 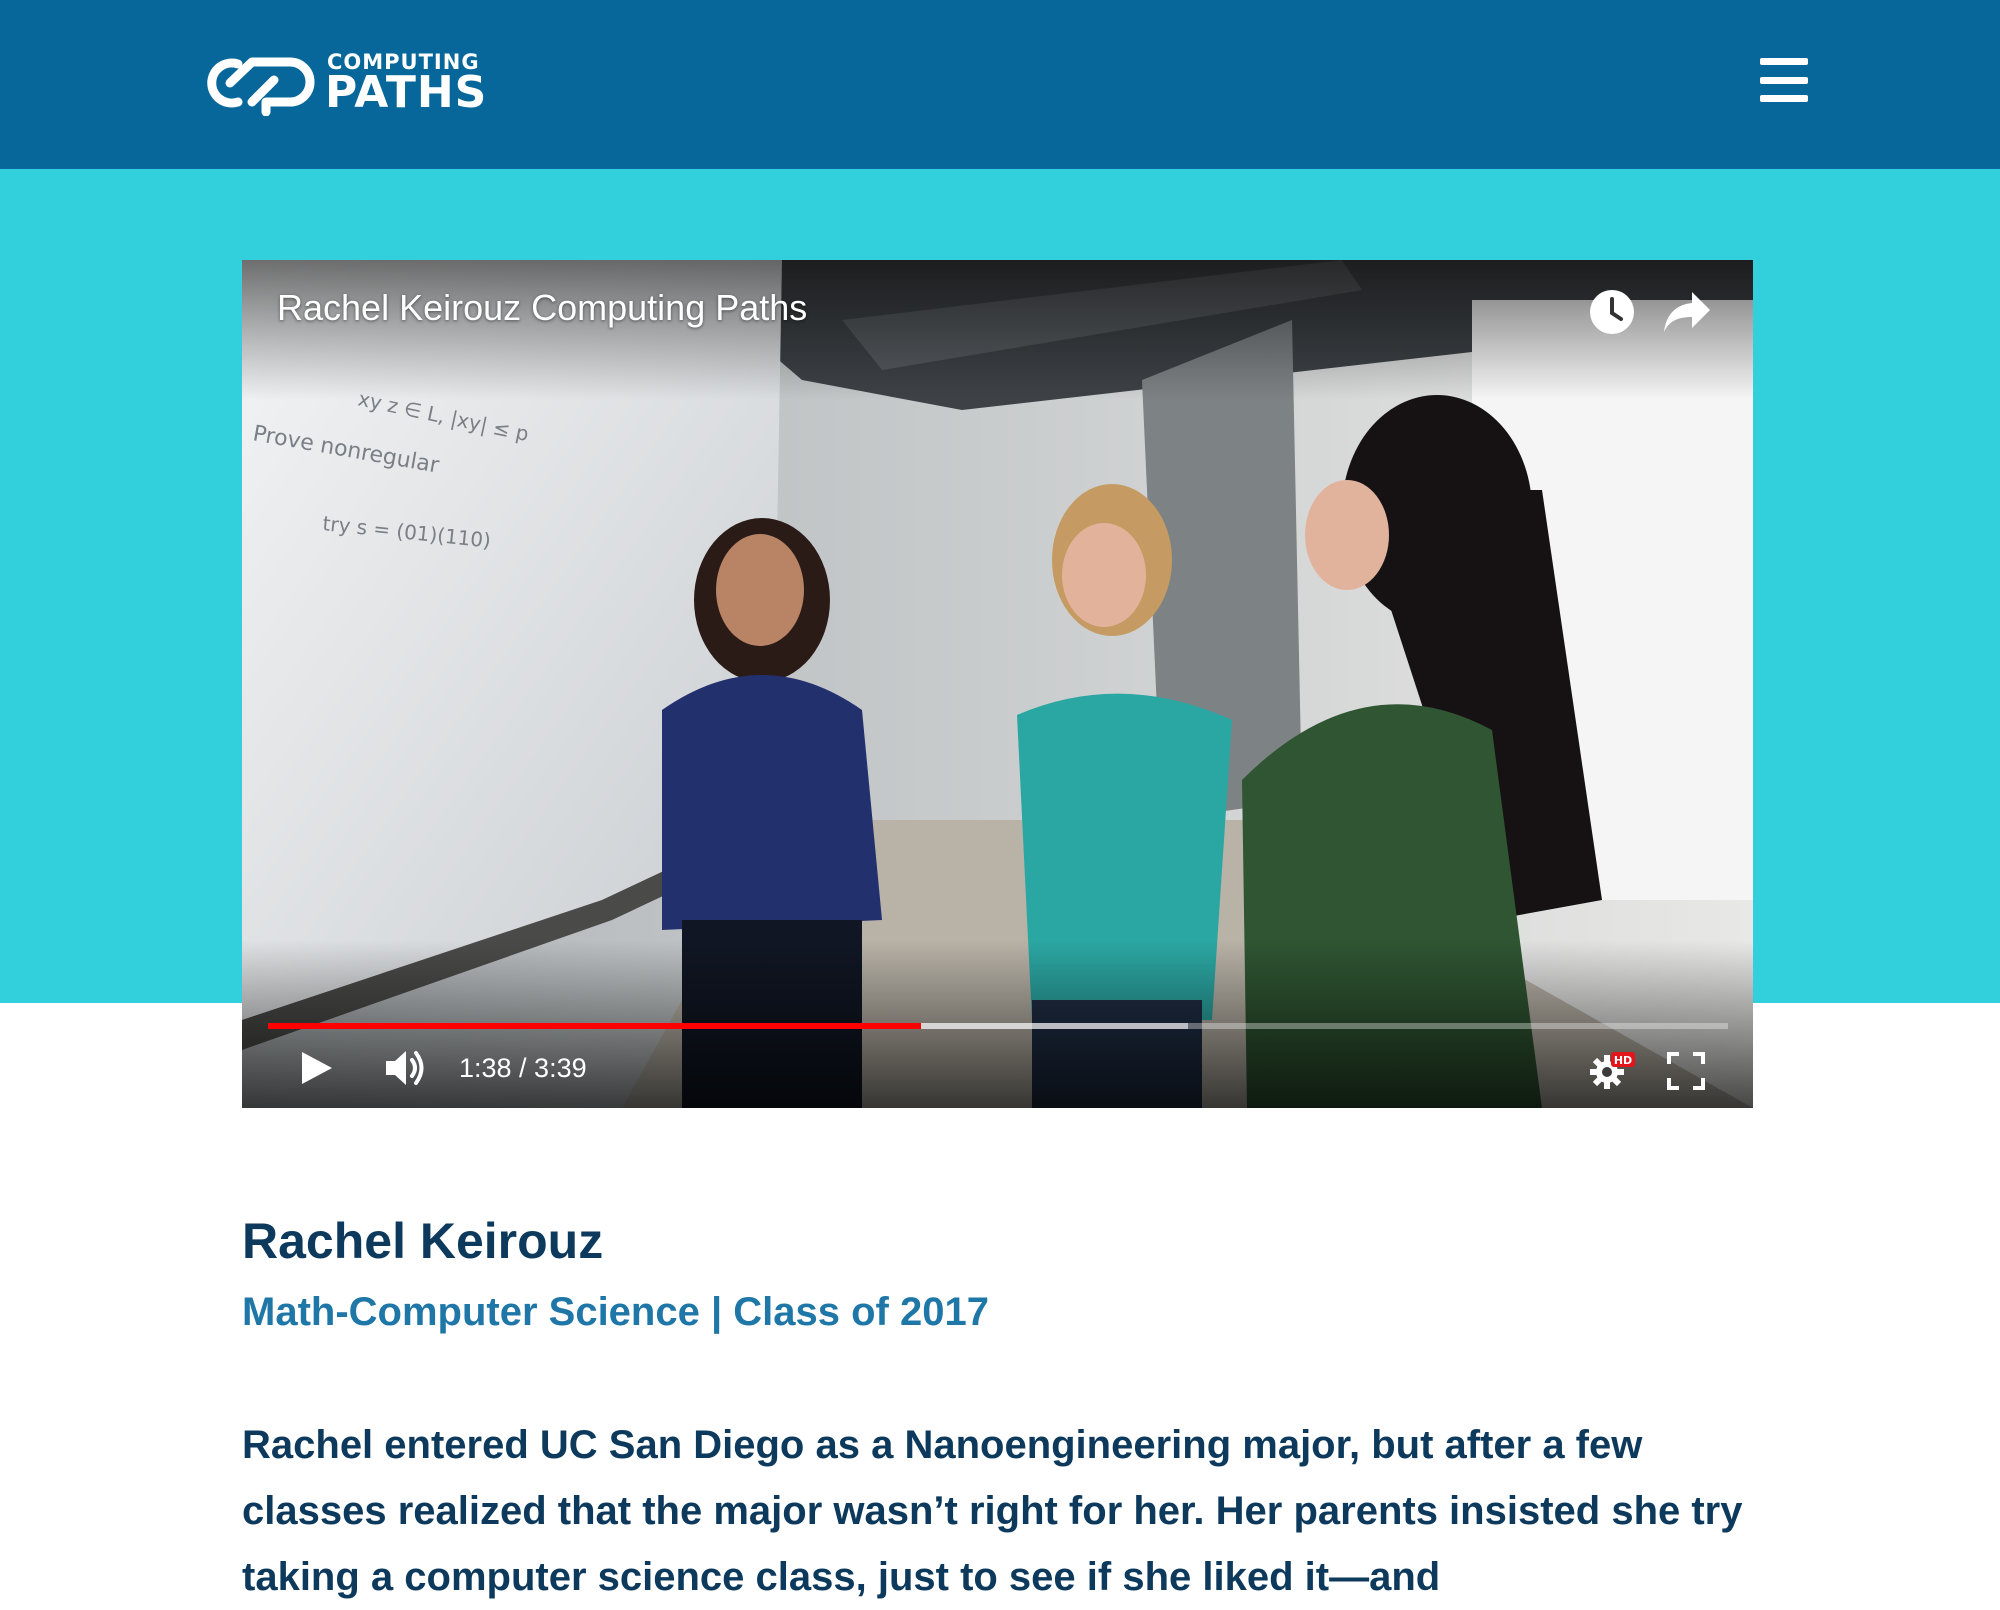 I want to click on time-display: 1:38 / 3:39, so click(x=523, y=1068).